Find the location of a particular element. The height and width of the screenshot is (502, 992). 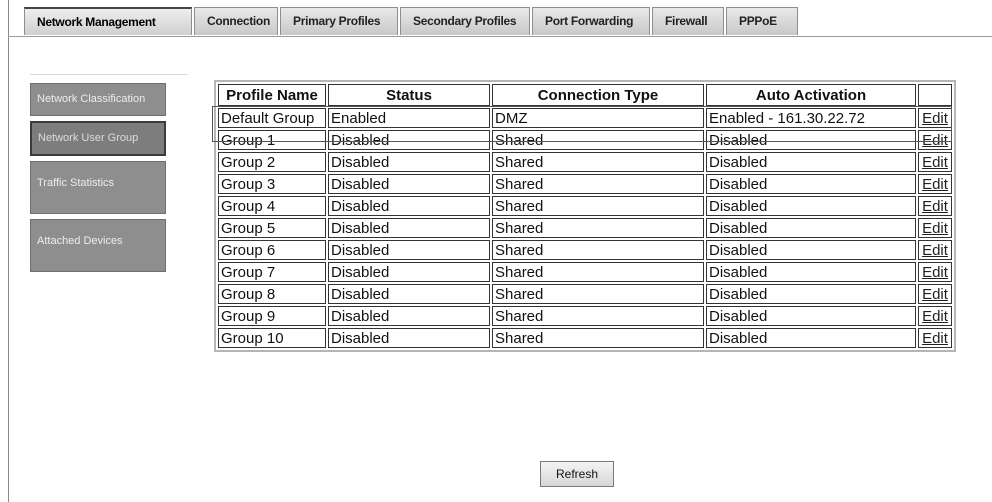

table-row: Group 5 Disabled Shared Disabled Edit is located at coordinates (585, 228).